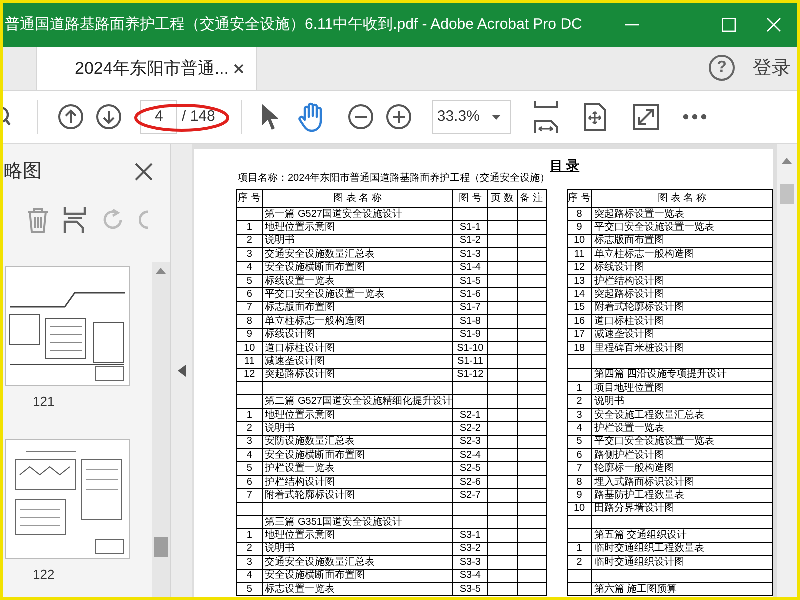 Image resolution: width=800 pixels, height=600 pixels. I want to click on table-cell: 交通安全设施数量汇总表, so click(357, 255).